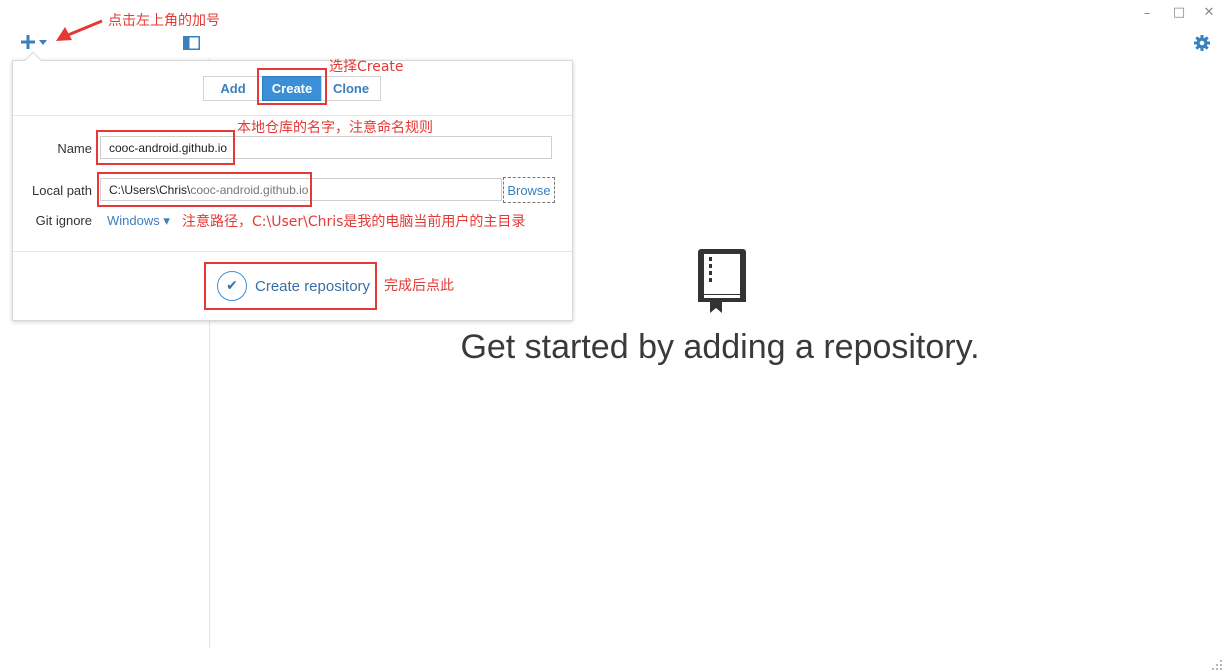 Image resolution: width=1224 pixels, height=672 pixels. Describe the element at coordinates (366, 67) in the screenshot. I see `annotation-create: 选择Create` at that location.